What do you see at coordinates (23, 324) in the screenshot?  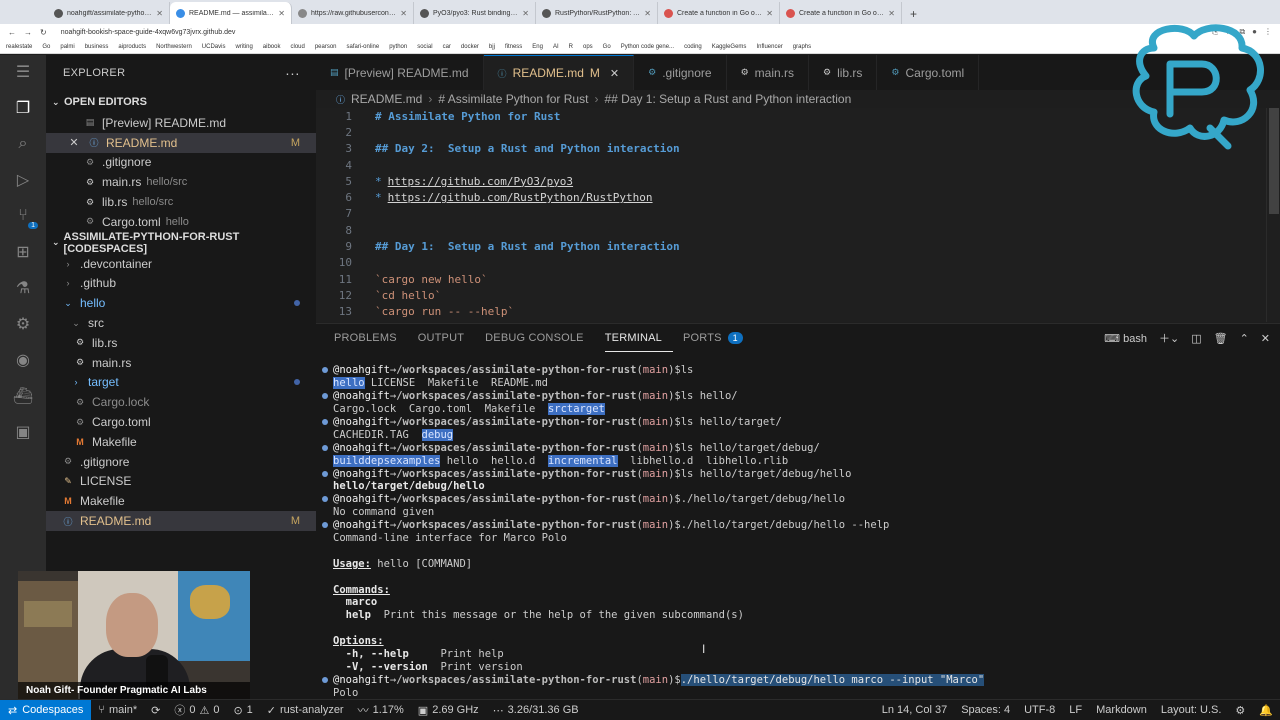 I see `remote-explorer-icon: ⚙` at bounding box center [23, 324].